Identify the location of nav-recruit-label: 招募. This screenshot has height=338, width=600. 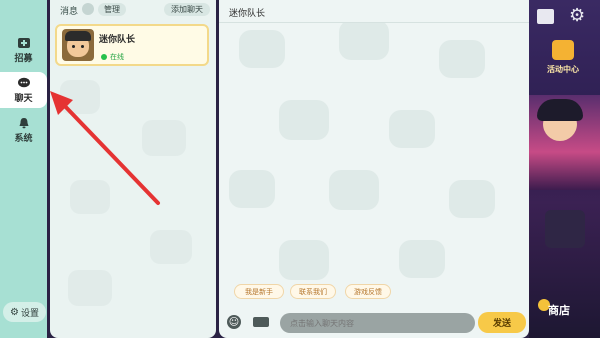
(23, 58).